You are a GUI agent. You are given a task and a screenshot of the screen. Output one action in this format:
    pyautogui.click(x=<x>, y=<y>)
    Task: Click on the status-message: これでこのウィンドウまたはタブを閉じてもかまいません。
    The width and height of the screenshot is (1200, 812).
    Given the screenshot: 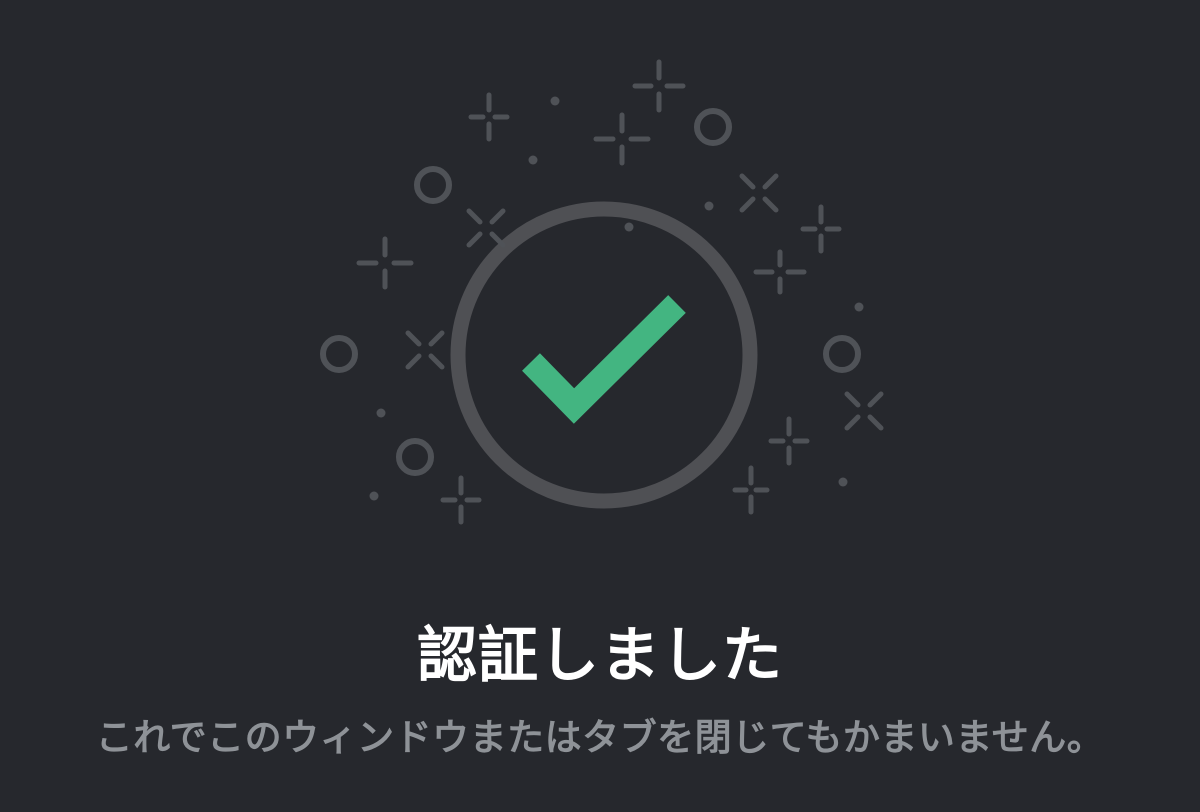 What is the action you would take?
    pyautogui.click(x=600, y=737)
    